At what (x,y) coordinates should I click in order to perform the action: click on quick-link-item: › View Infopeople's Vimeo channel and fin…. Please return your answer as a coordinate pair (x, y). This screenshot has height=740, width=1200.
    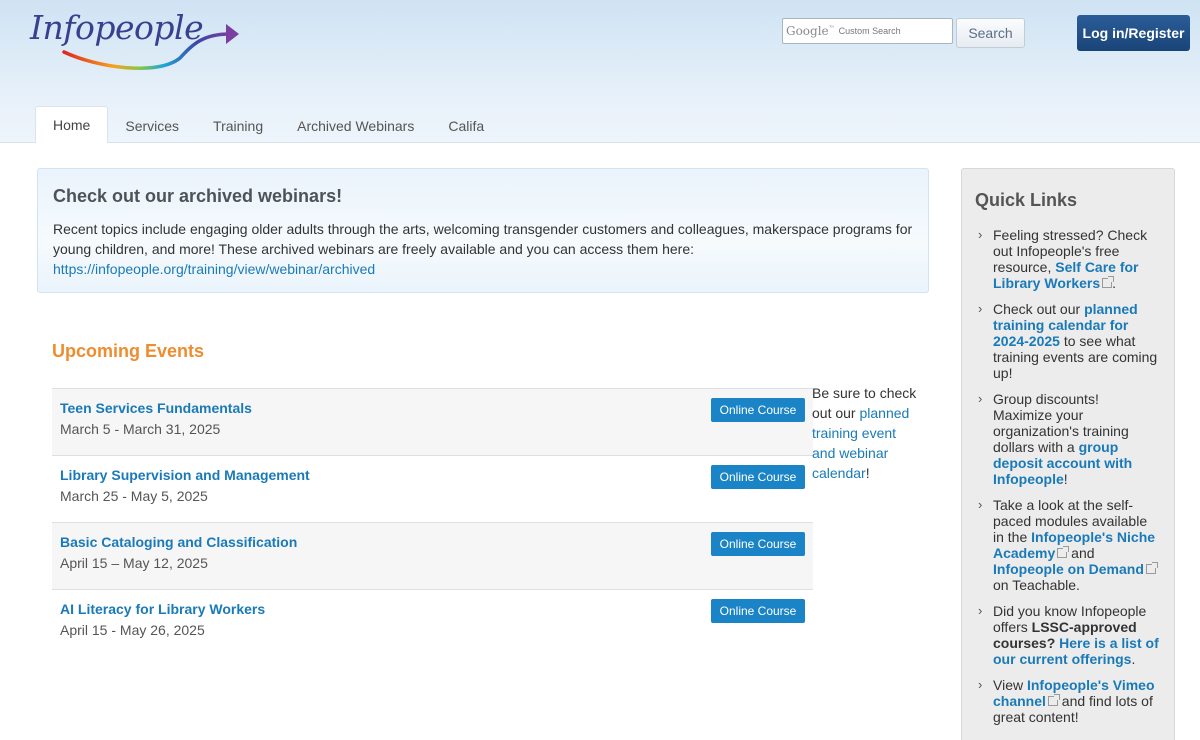
    Looking at the image, I should click on (1068, 701).